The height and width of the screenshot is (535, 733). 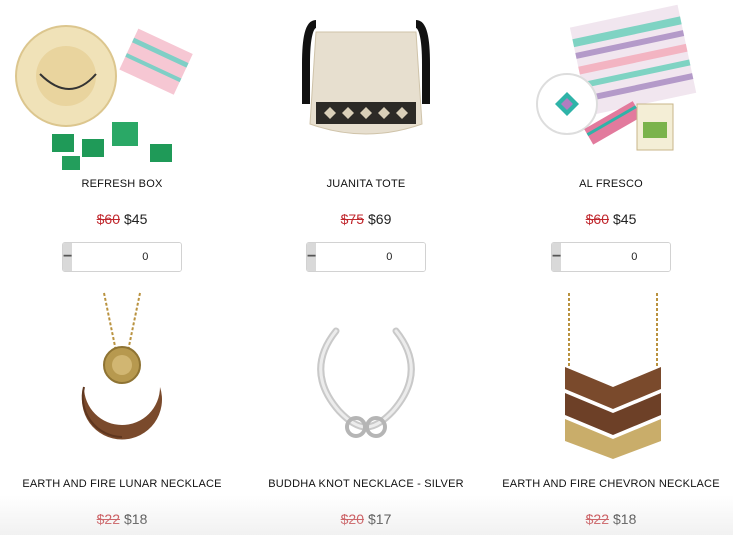 I want to click on product-name: EARTH AND FIRE LUNAR NECKLACE, so click(x=122, y=484).